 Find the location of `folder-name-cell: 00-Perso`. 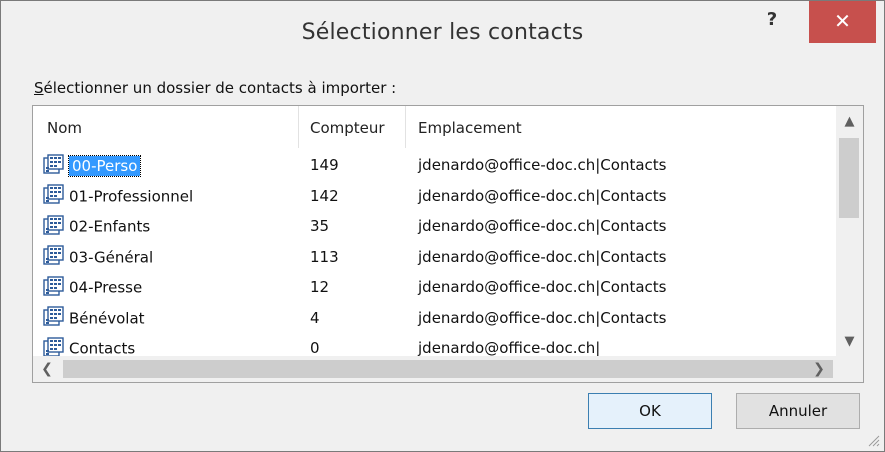

folder-name-cell: 00-Perso is located at coordinates (92, 165).